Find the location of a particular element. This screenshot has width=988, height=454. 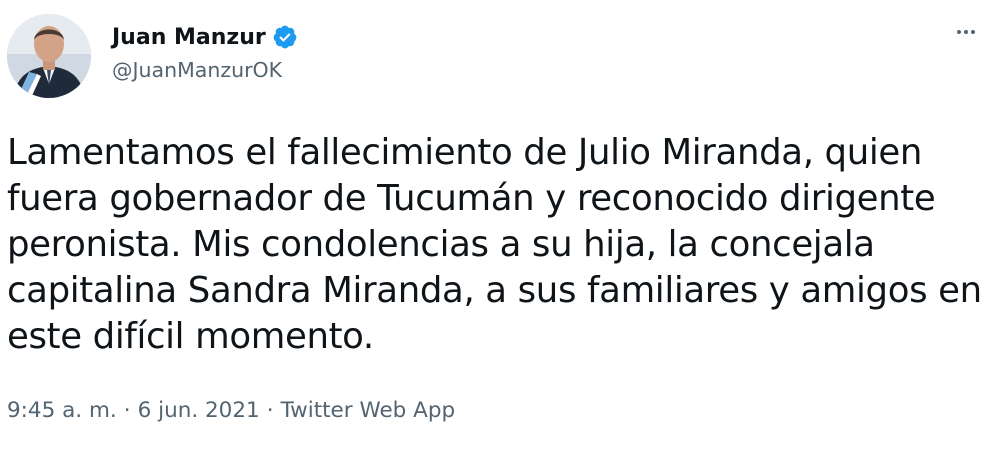

tweet-source: Twitter Web App is located at coordinates (368, 410).